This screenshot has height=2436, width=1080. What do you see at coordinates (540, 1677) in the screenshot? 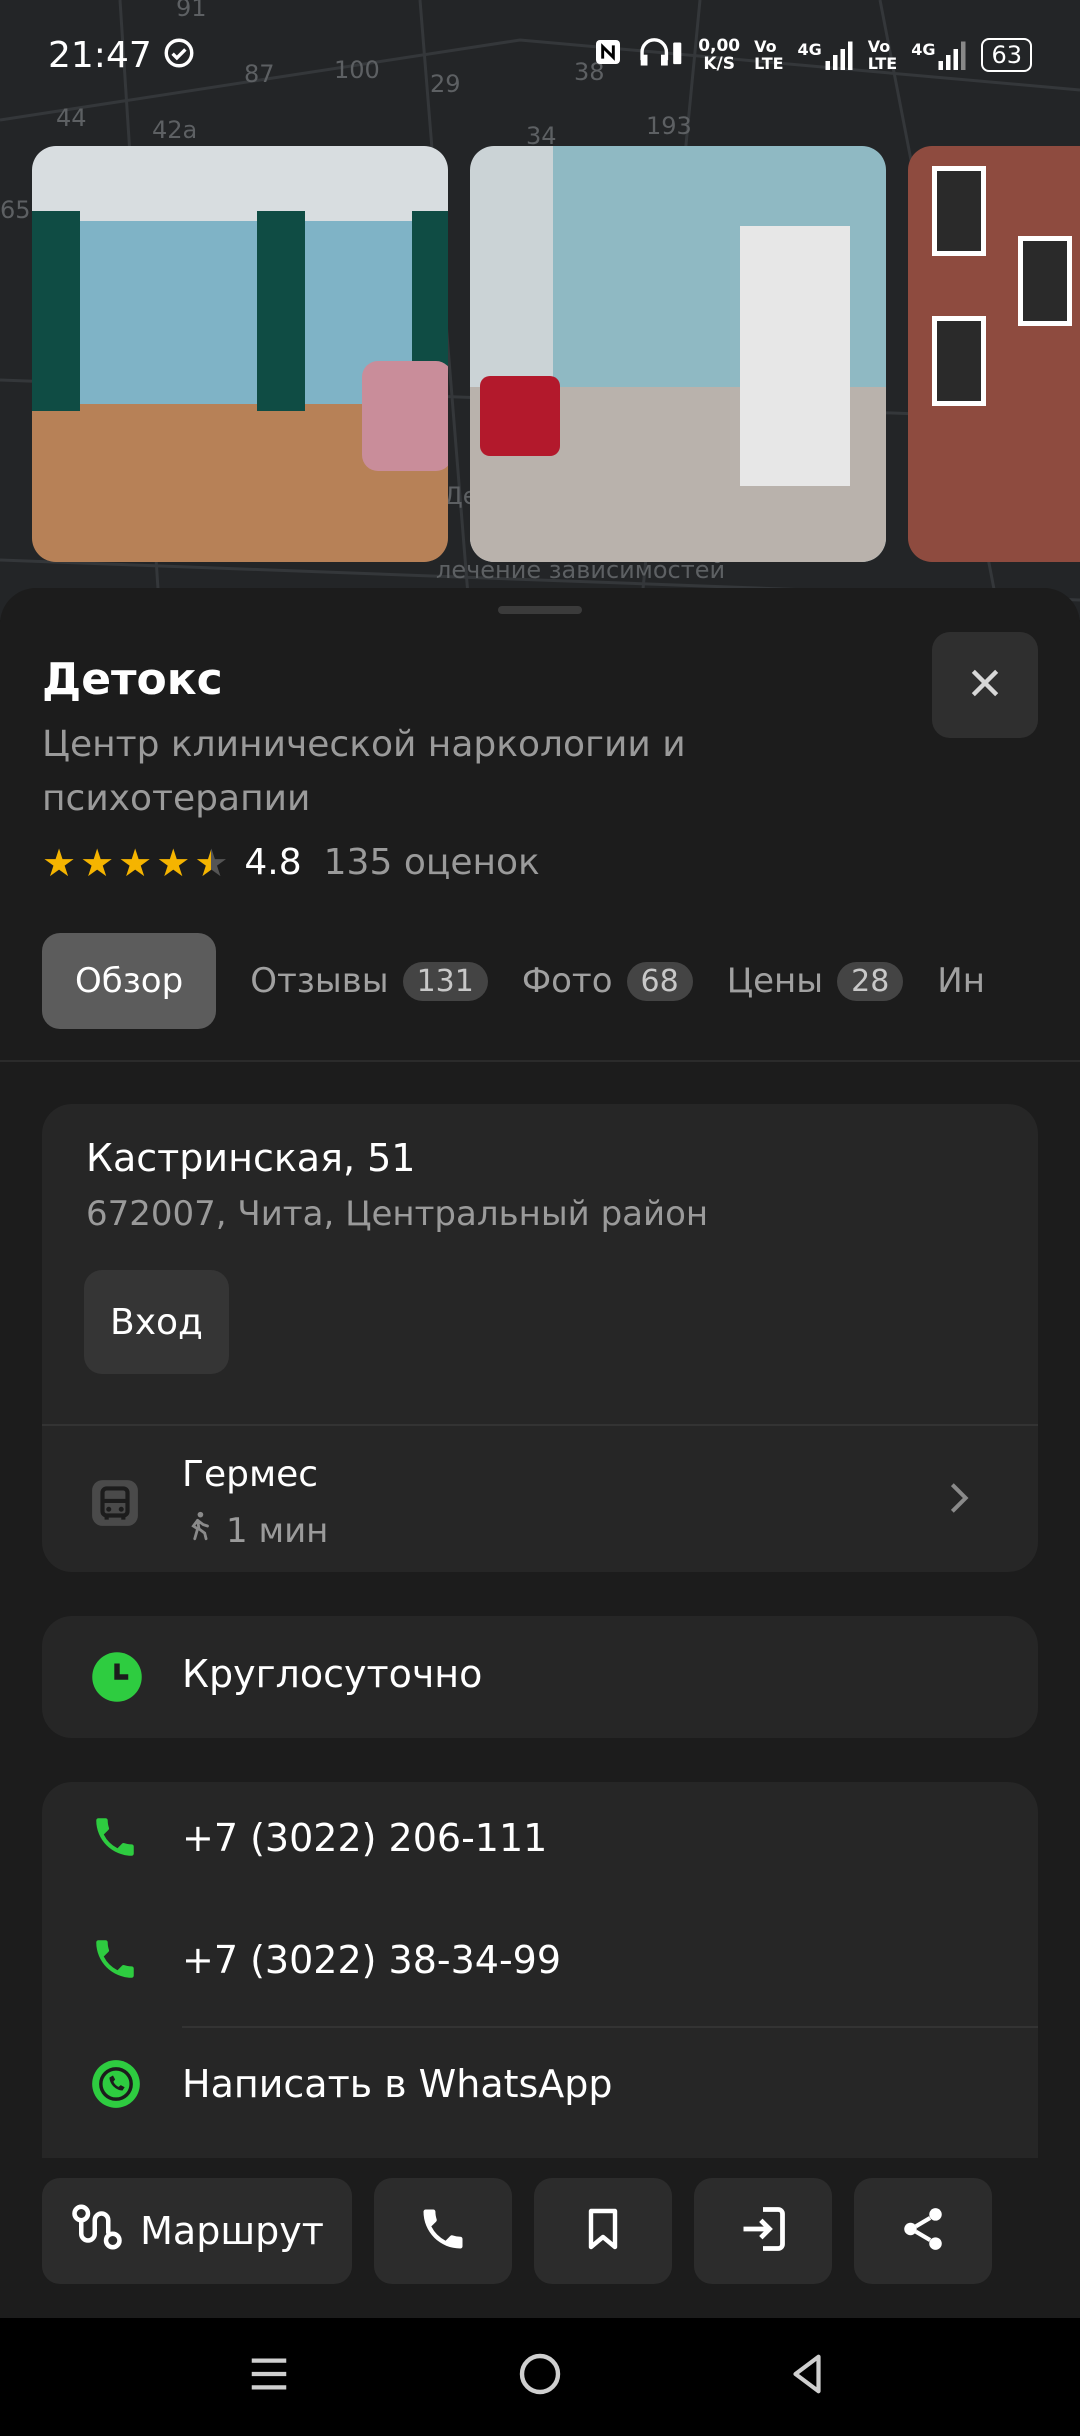
I see `working-hours-card: Круглосуточно` at bounding box center [540, 1677].